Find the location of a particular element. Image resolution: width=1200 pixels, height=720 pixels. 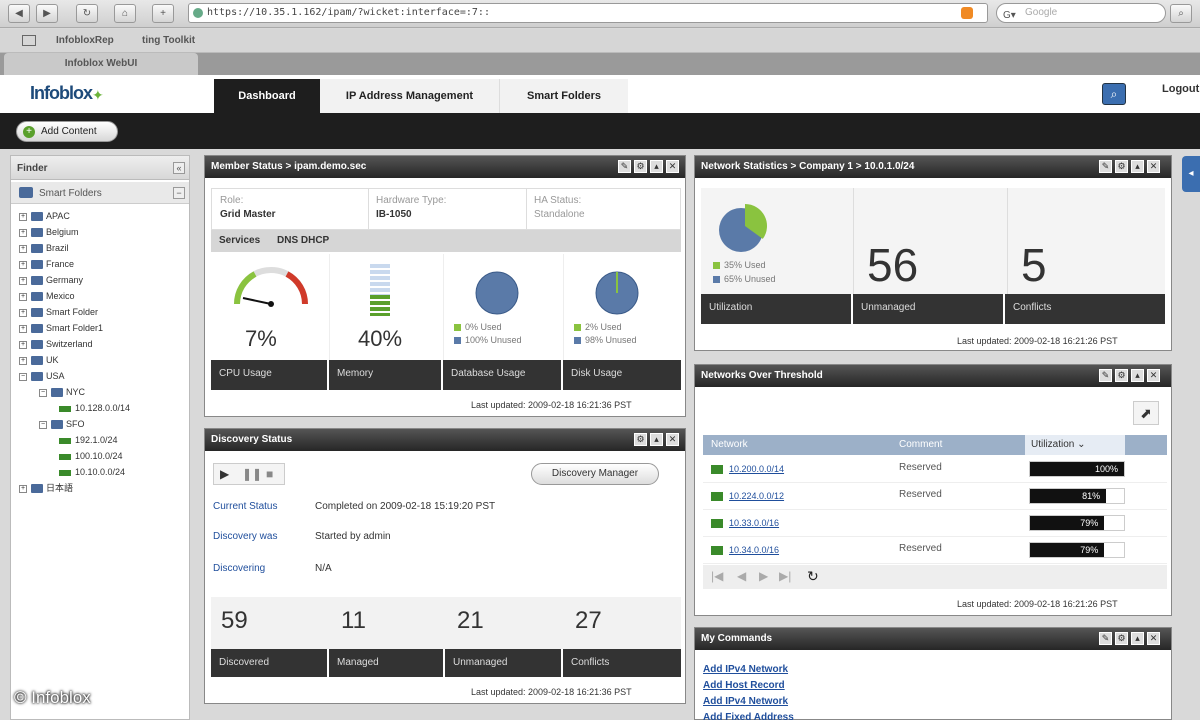

network-cell: 10.224.0.0/12 is located at coordinates (747, 496).